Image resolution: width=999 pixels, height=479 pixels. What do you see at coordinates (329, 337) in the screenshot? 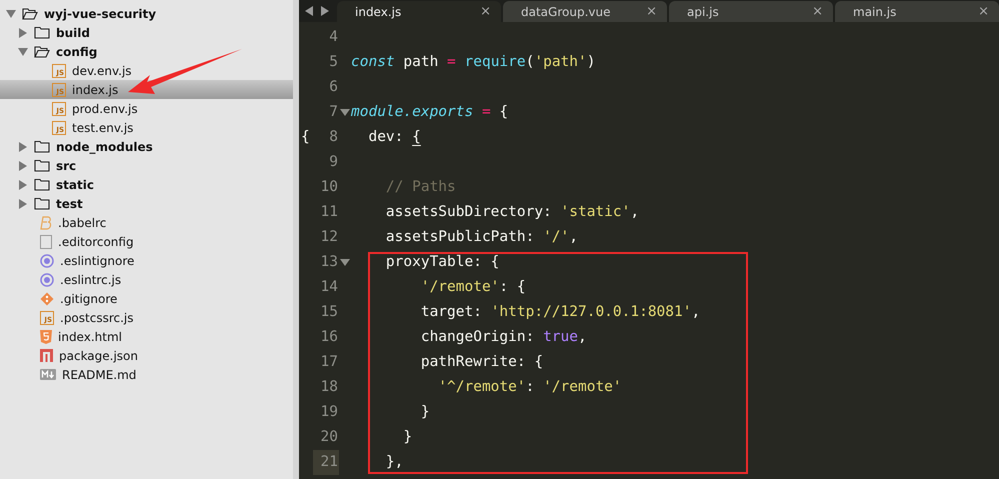
I see `line-number: 16` at bounding box center [329, 337].